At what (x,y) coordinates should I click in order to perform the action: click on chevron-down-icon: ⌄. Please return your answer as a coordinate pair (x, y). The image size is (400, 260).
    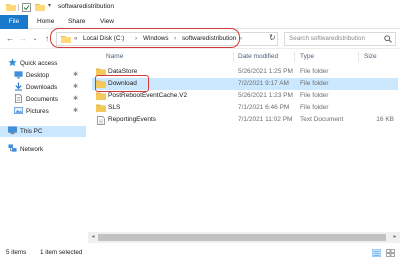
    Looking at the image, I should click on (35, 39).